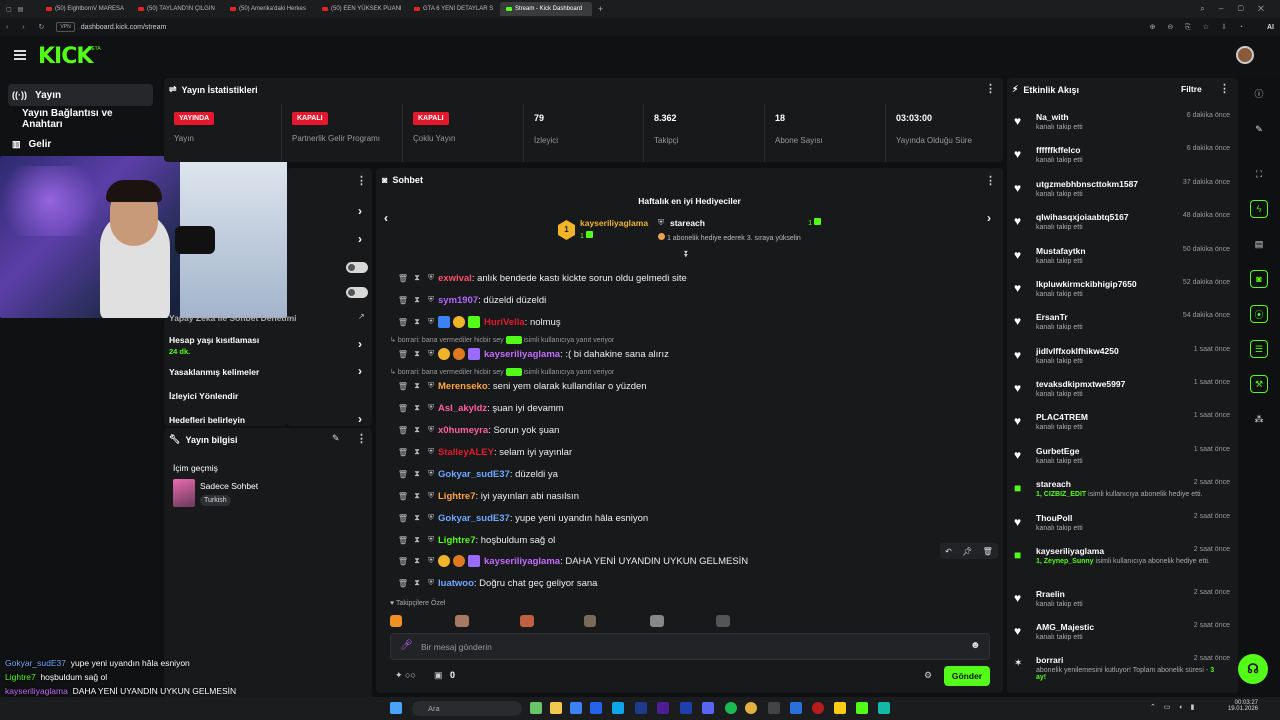 The image size is (1280, 720). What do you see at coordinates (1259, 314) in the screenshot?
I see `broadcast-icon: ⦿` at bounding box center [1259, 314].